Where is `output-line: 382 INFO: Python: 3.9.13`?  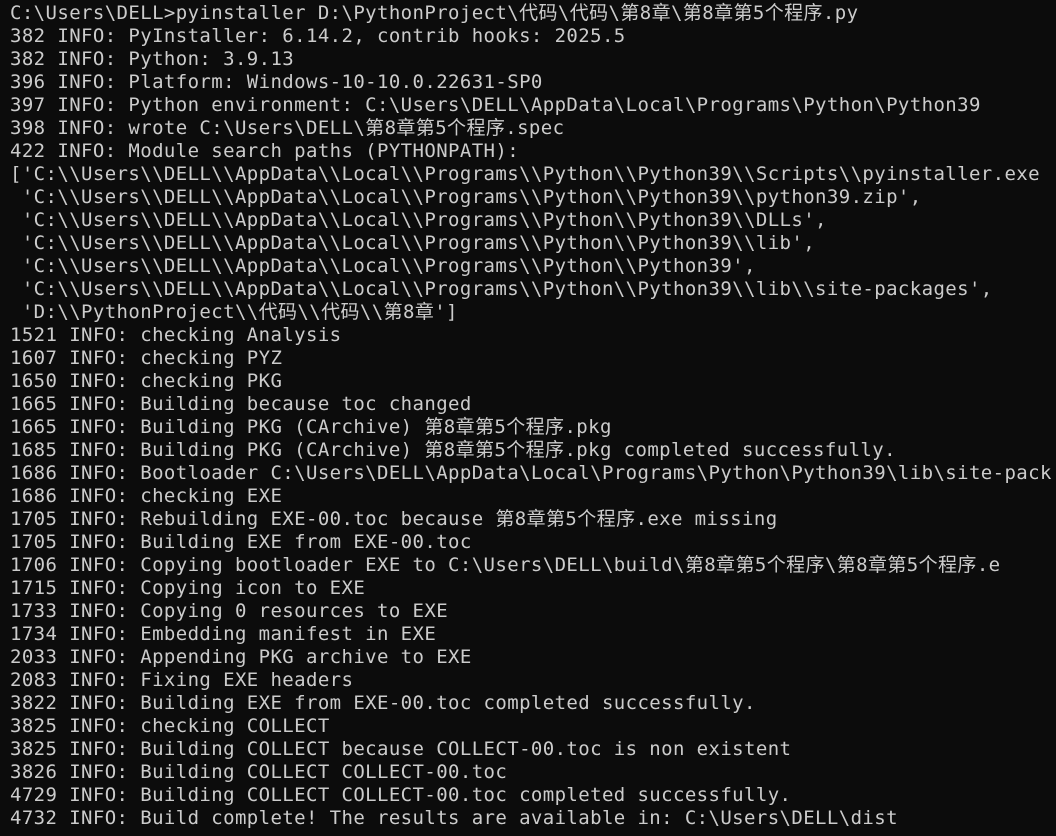 output-line: 382 INFO: Python: 3.9.13 is located at coordinates (152, 59).